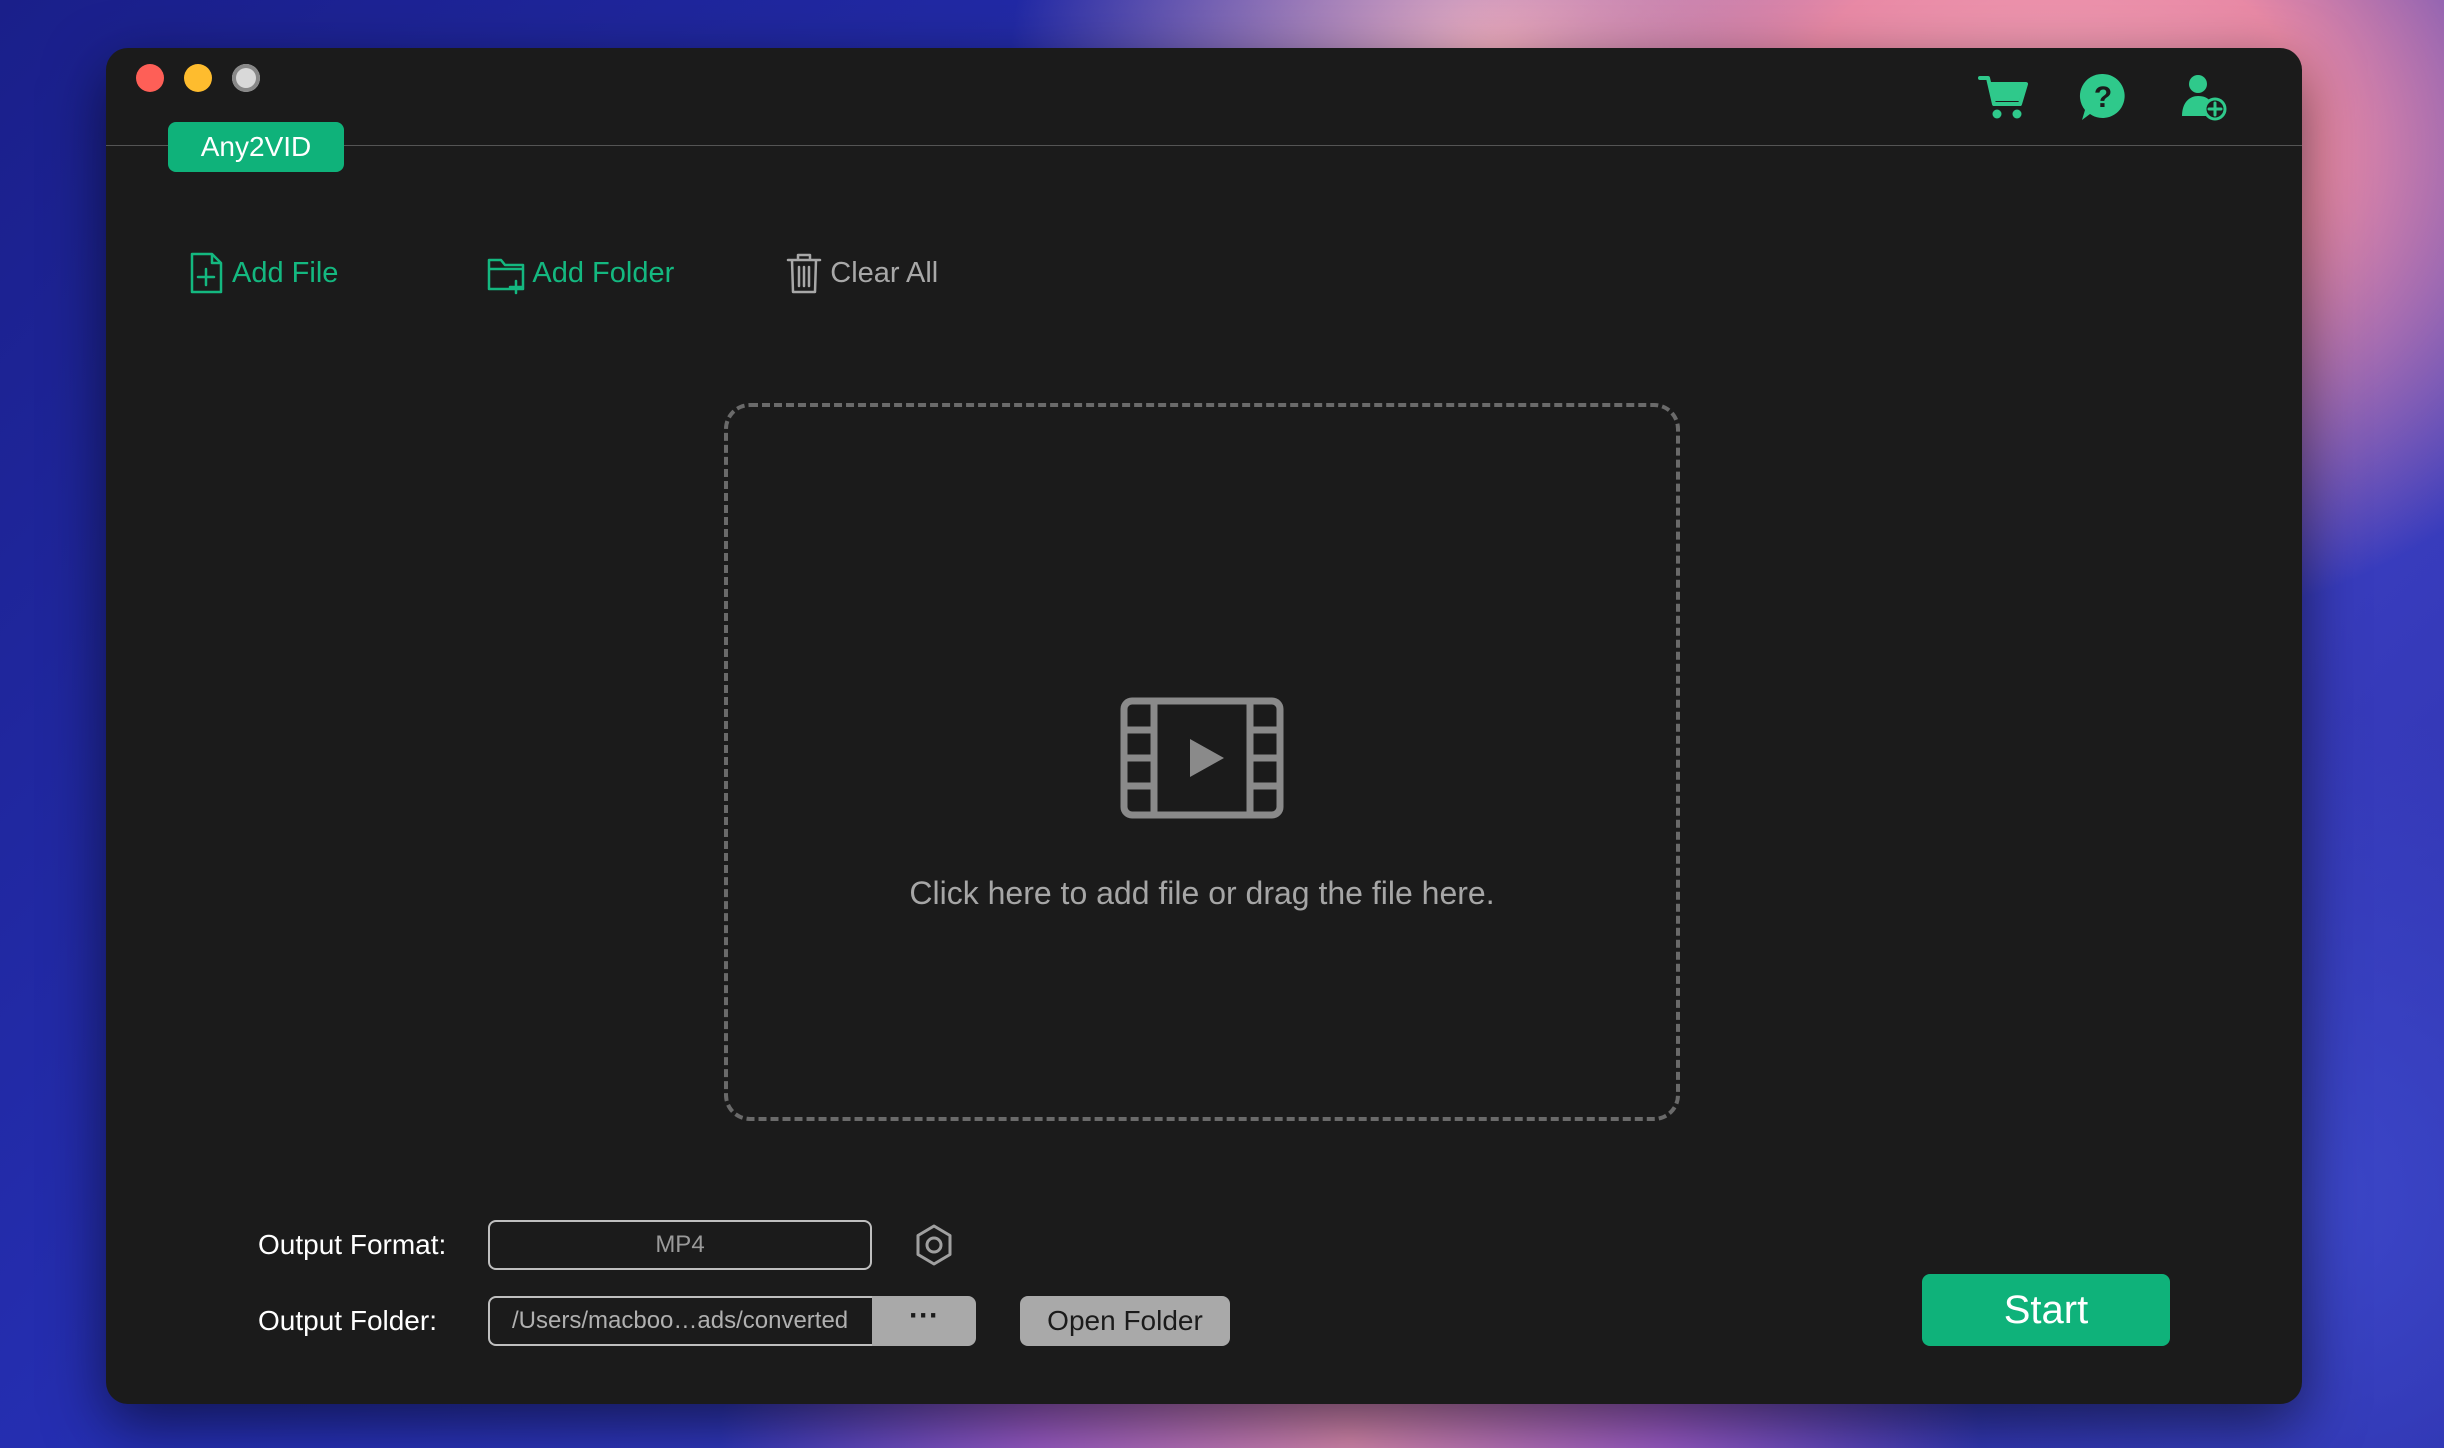  I want to click on browse-folder-button: ···, so click(924, 1321).